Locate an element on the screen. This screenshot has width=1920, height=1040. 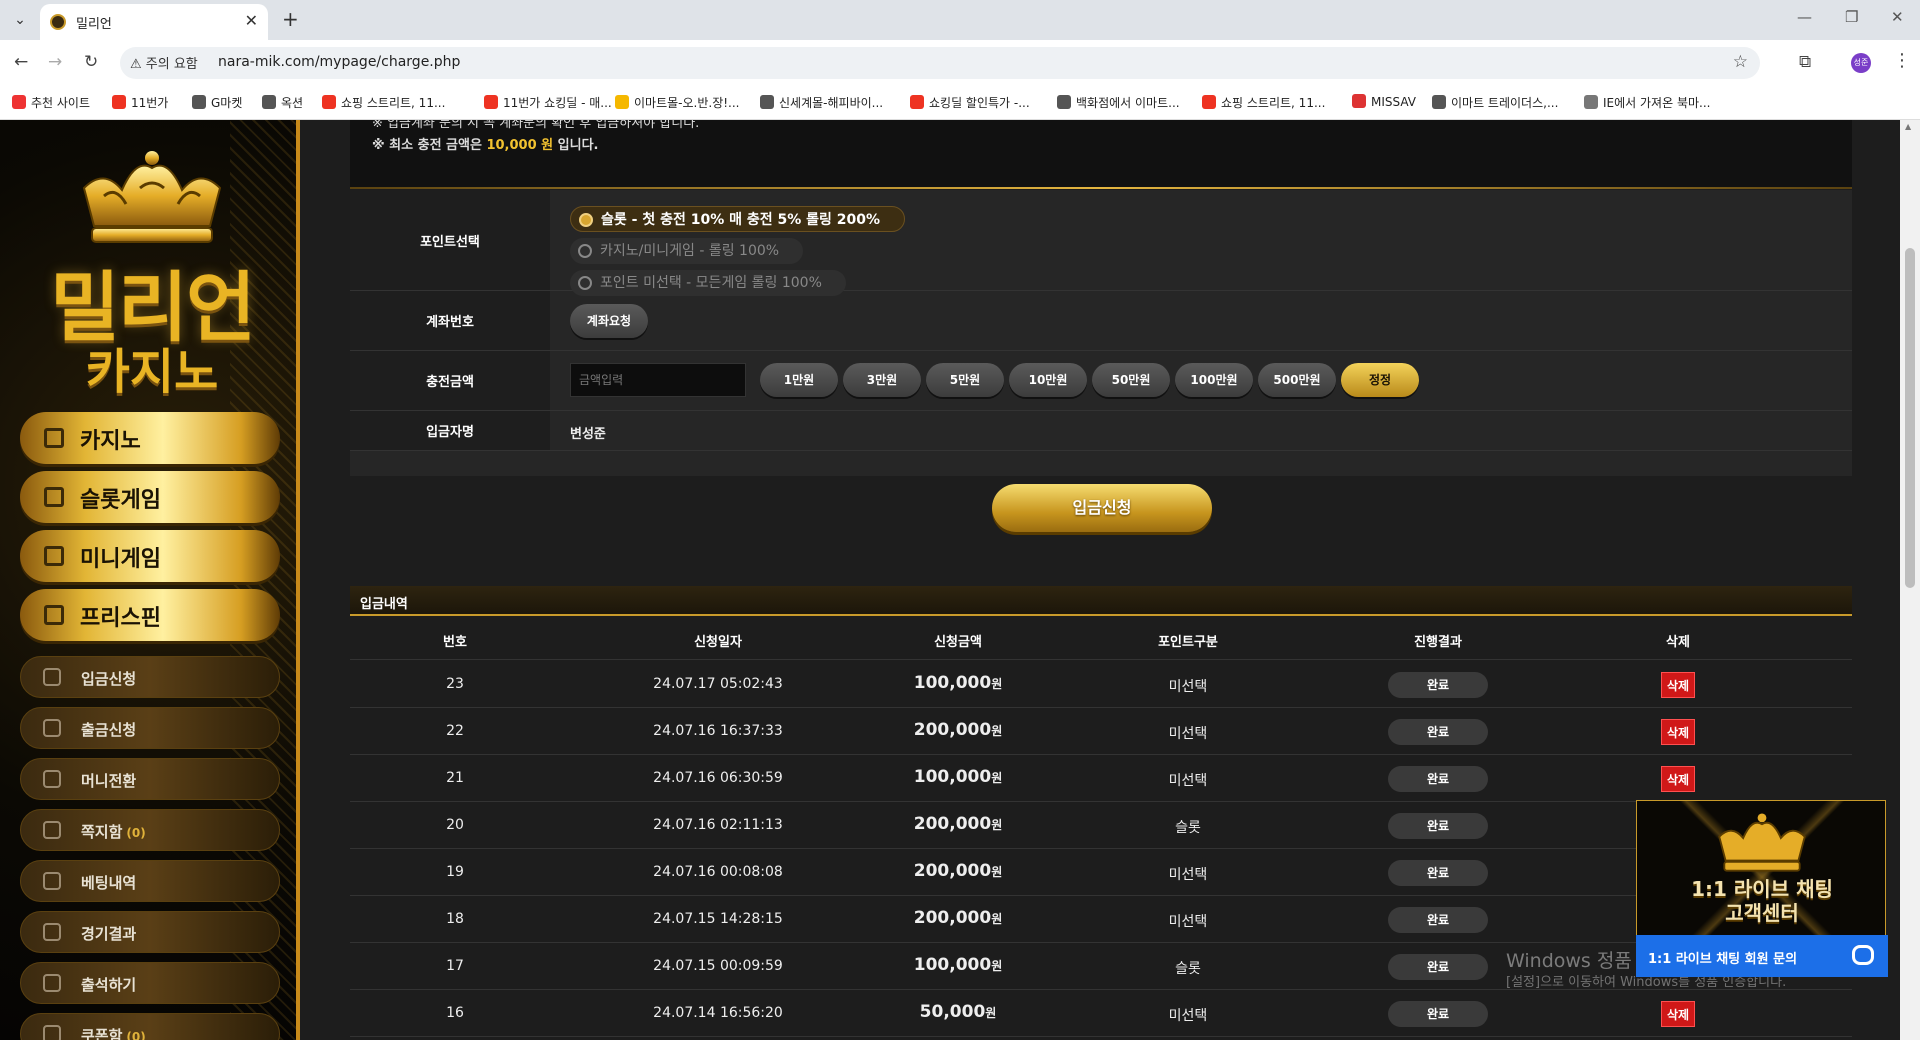
amount-preset-button: 10만원 is located at coordinates (1048, 380).